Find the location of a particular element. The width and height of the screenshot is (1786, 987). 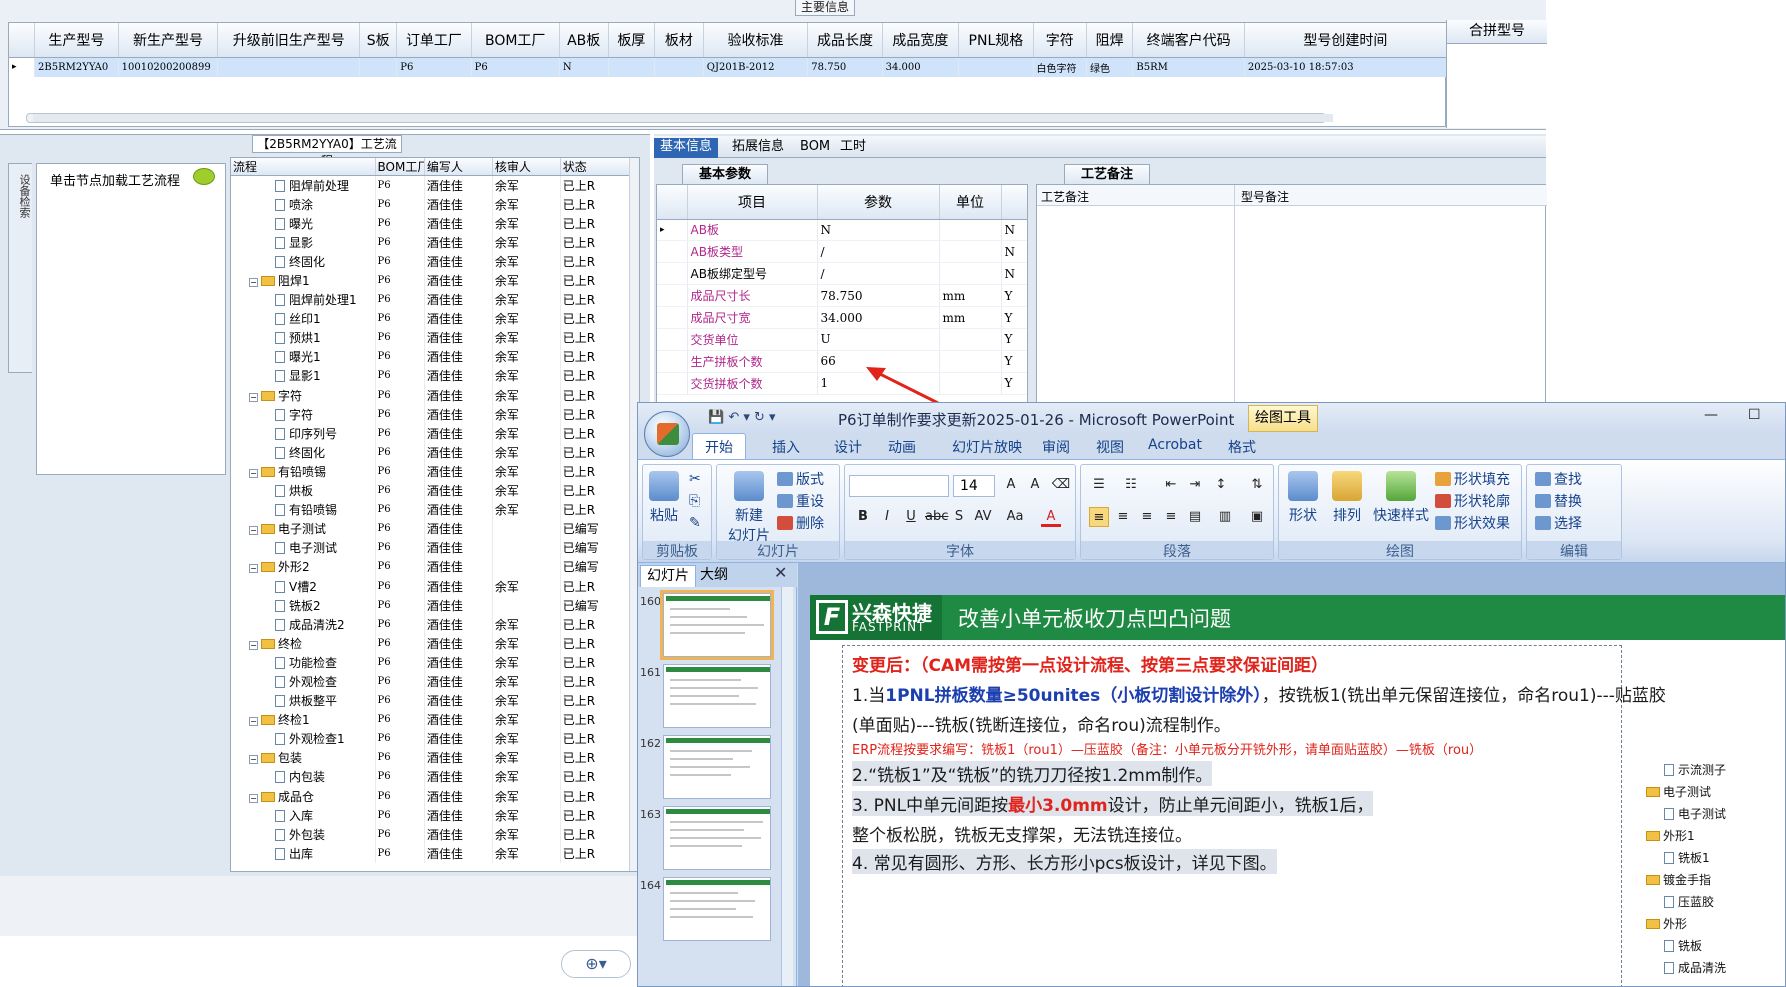

tab-slideshow: 幻灯片放映 is located at coordinates (987, 447).